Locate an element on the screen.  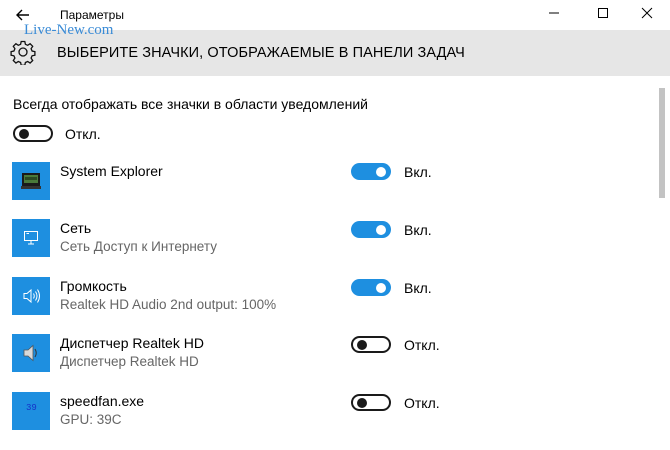
close-button is located at coordinates (647, 15).